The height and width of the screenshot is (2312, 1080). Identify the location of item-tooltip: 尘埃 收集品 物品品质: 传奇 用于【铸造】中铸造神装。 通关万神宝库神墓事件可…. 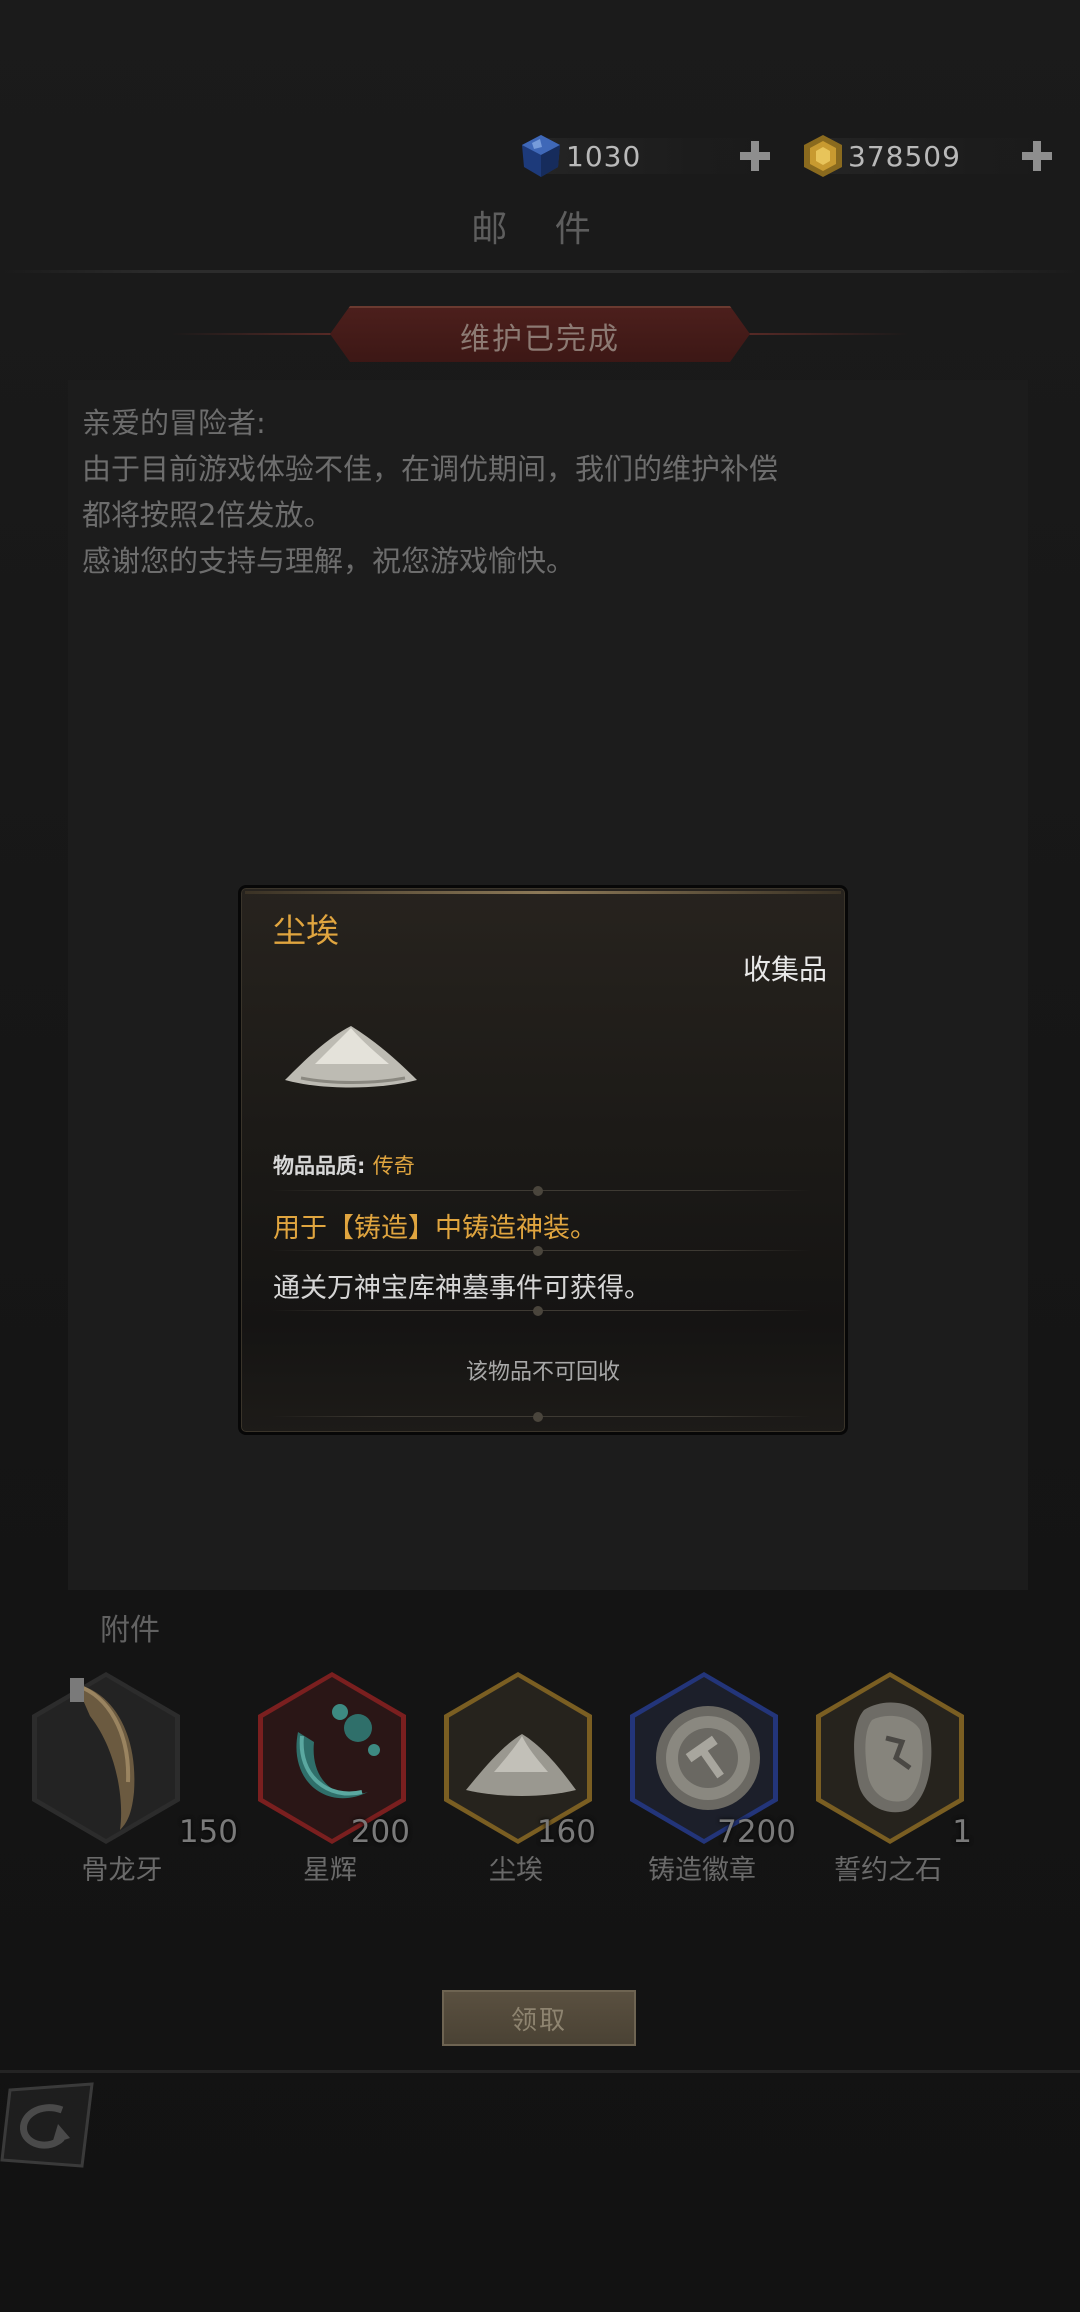
(543, 1160).